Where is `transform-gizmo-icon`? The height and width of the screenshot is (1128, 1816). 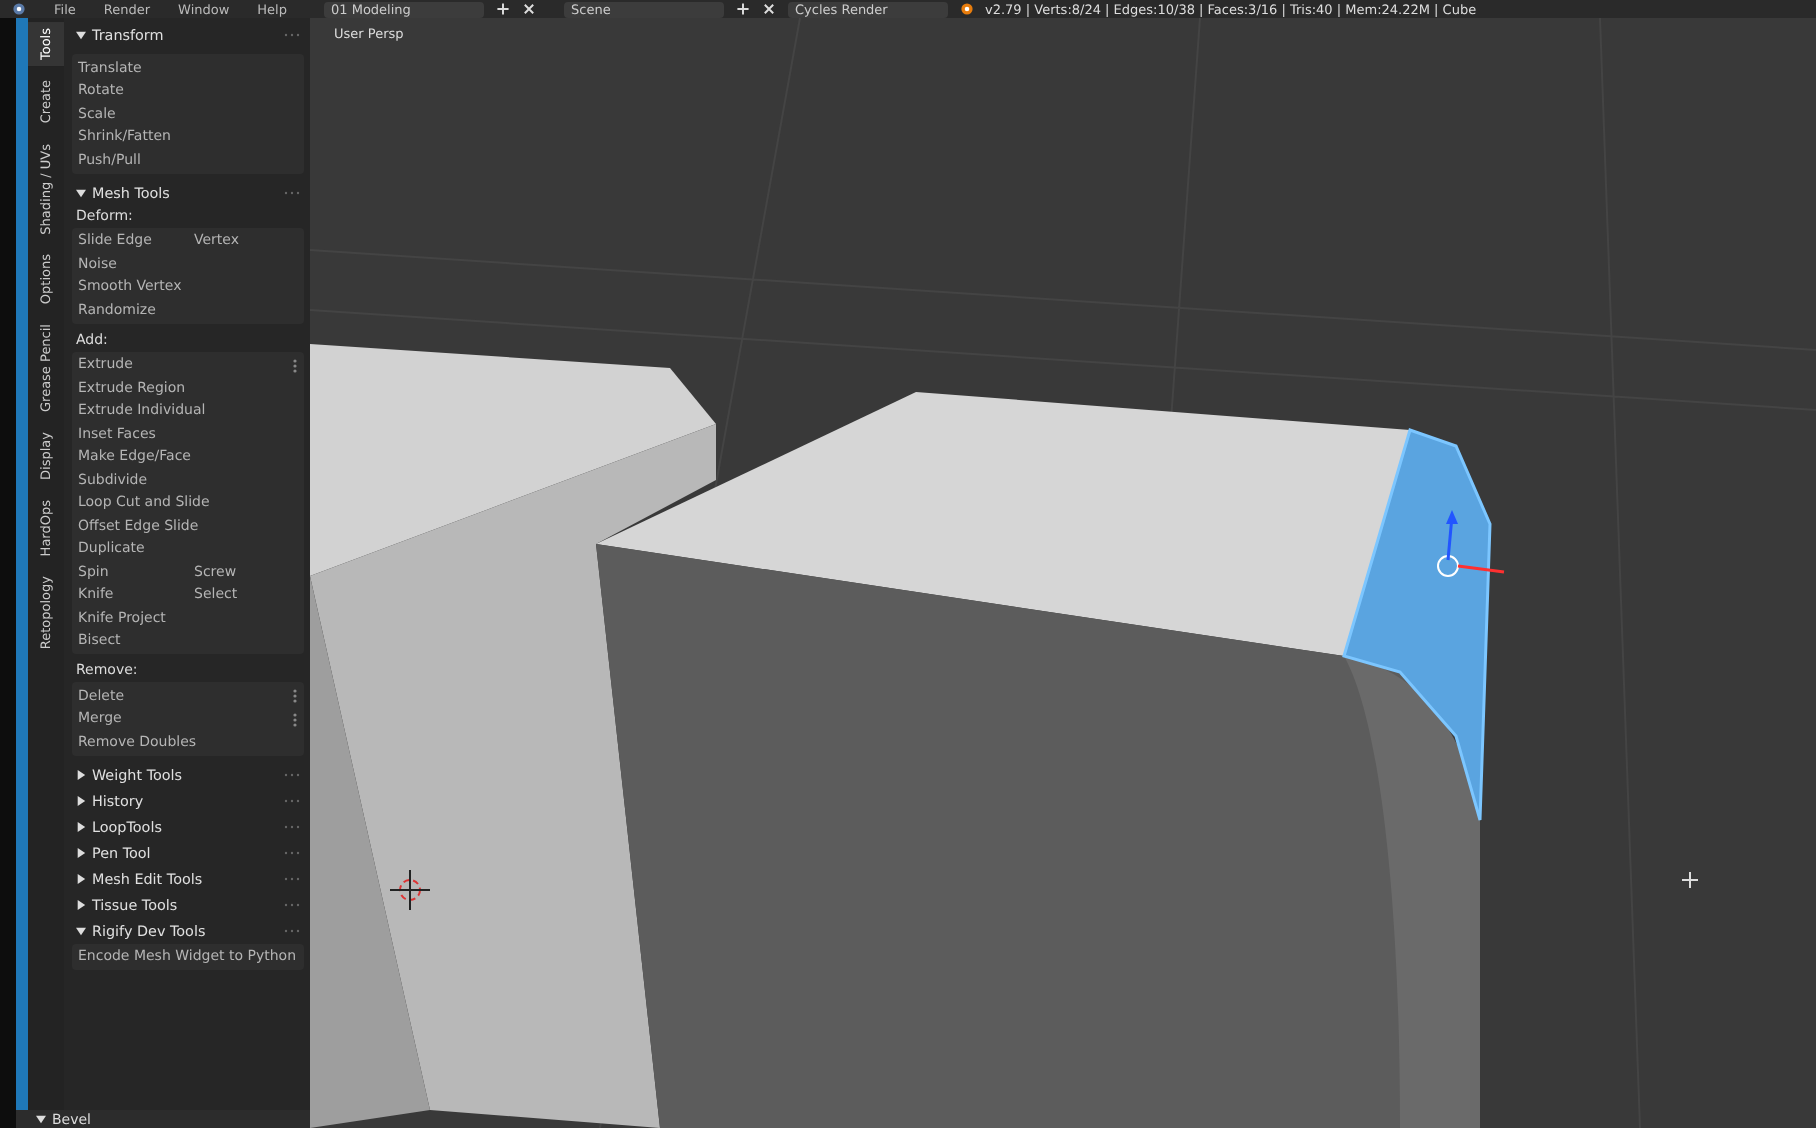
transform-gizmo-icon is located at coordinates (1471, 543).